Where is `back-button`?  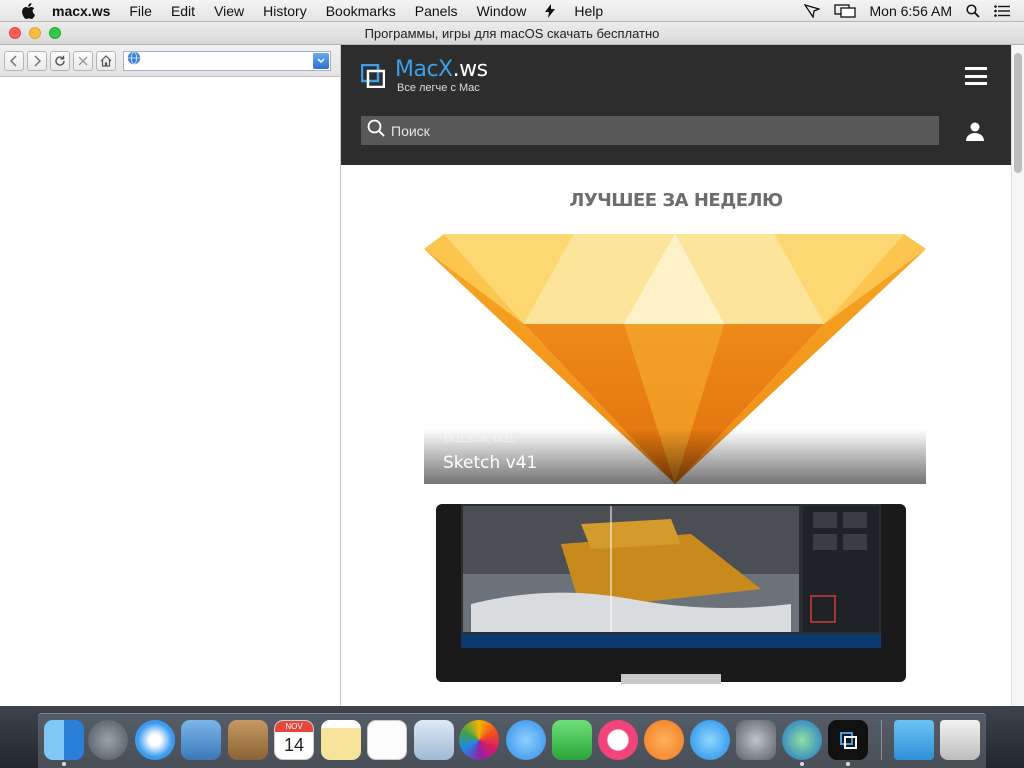
back-button is located at coordinates (14, 60).